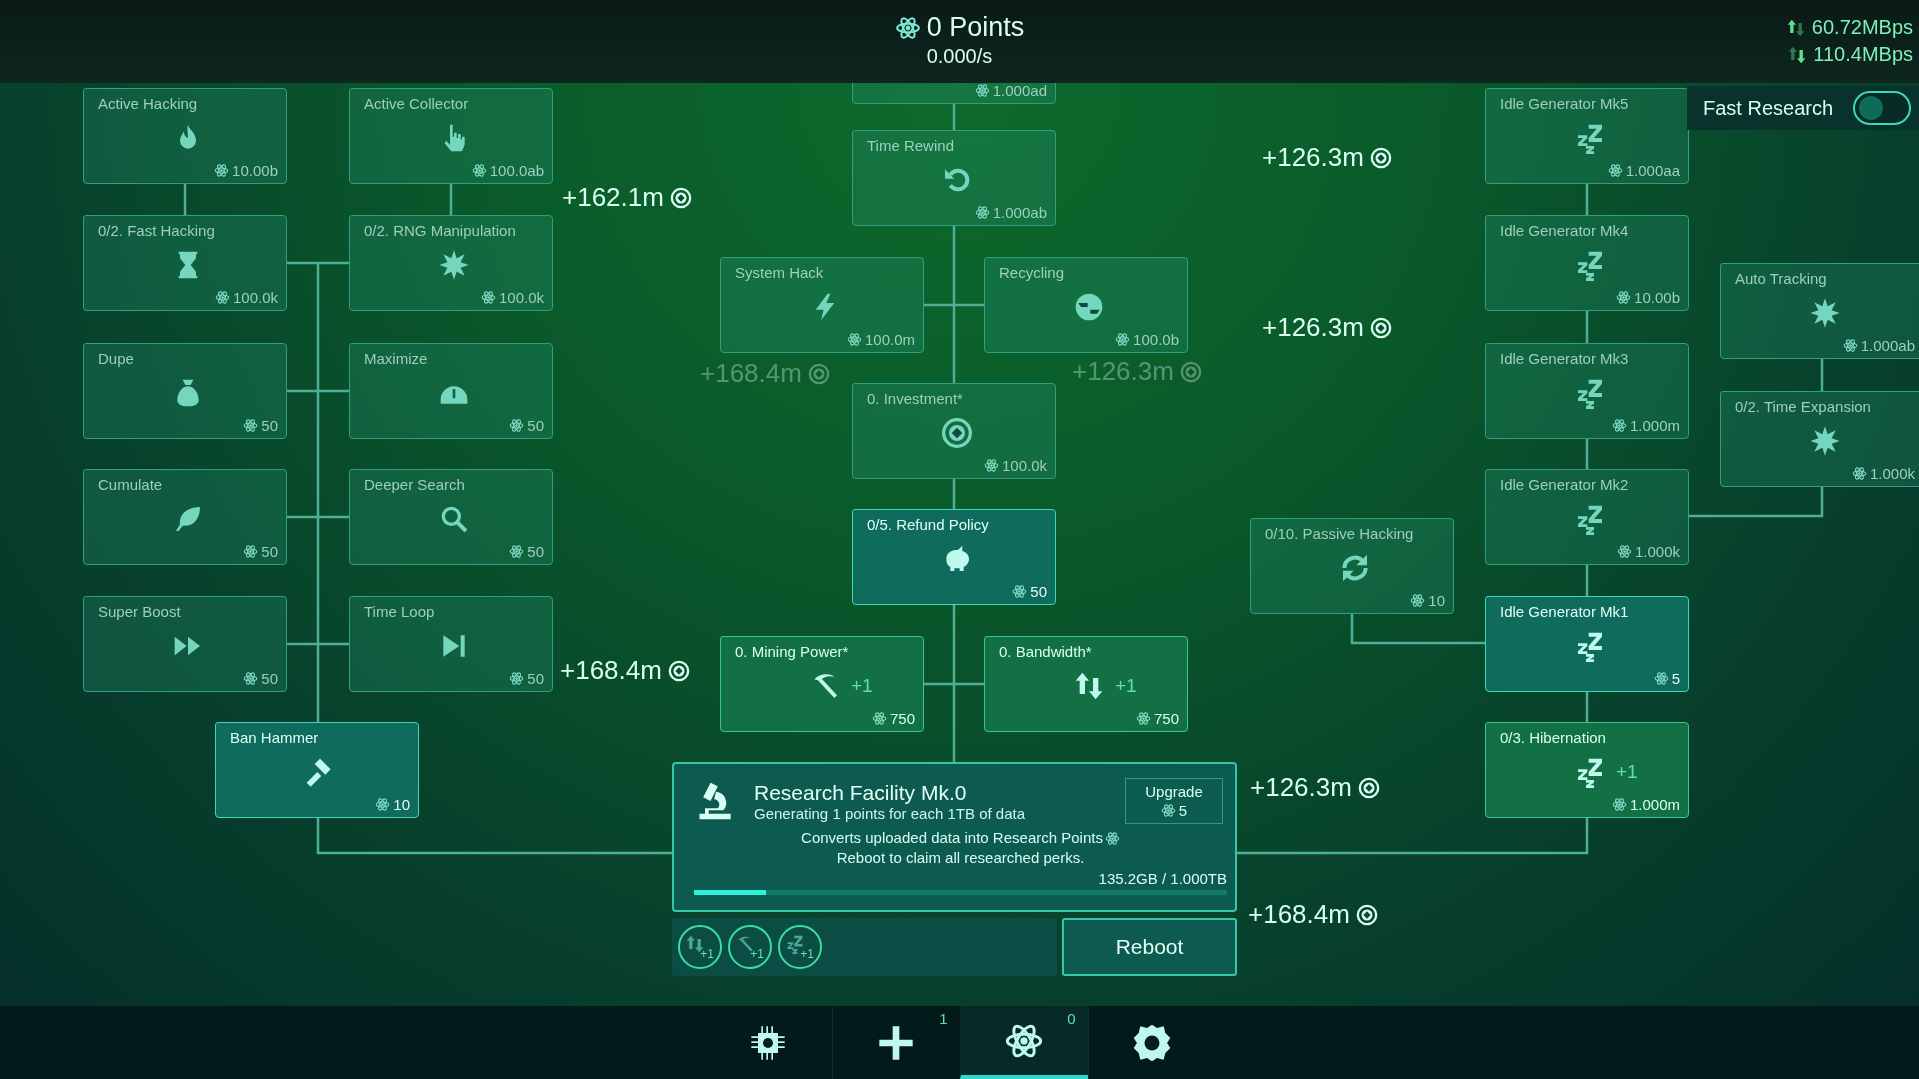  Describe the element at coordinates (1023, 1042) in the screenshot. I see `nav-tab: 0` at that location.